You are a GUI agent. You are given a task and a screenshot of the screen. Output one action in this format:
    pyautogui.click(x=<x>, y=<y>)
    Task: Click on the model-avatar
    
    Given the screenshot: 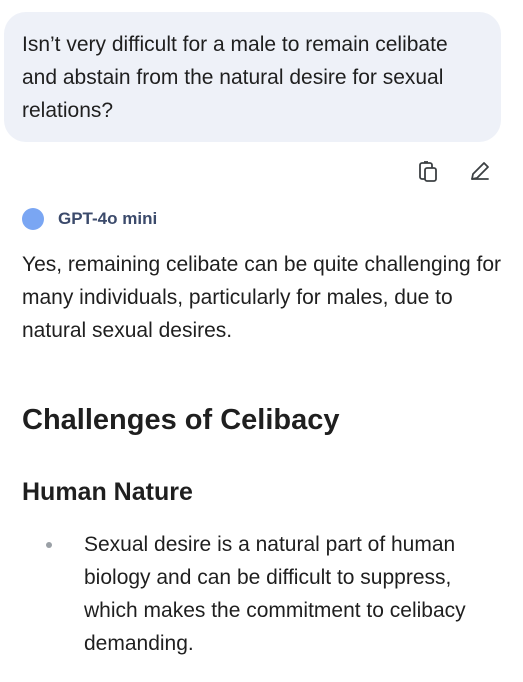 What is the action you would take?
    pyautogui.click(x=33, y=219)
    